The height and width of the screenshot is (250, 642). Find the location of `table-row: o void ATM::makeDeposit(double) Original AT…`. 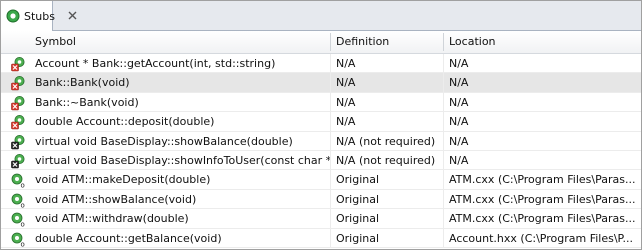

table-row: o void ATM::makeDeposit(double) Original AT… is located at coordinates (321, 180).